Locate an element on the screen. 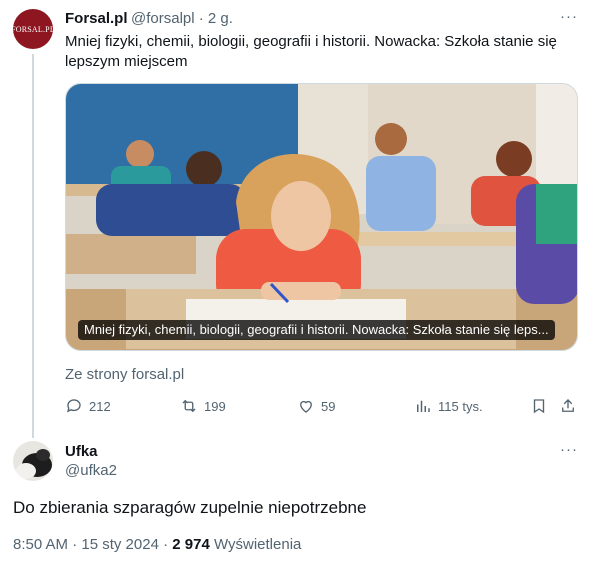 The height and width of the screenshot is (567, 602). author-handle-time: @forsalpl · 2 g. is located at coordinates (182, 19).